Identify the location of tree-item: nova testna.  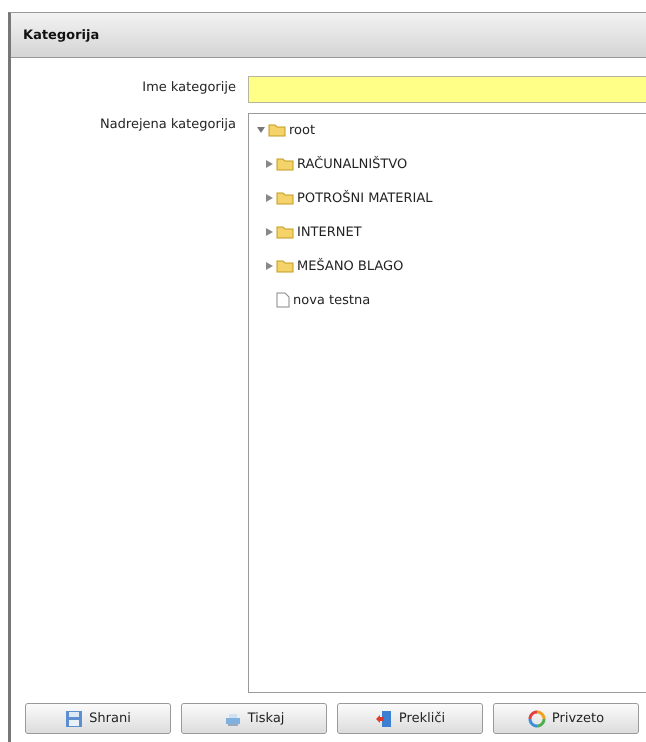
(331, 300).